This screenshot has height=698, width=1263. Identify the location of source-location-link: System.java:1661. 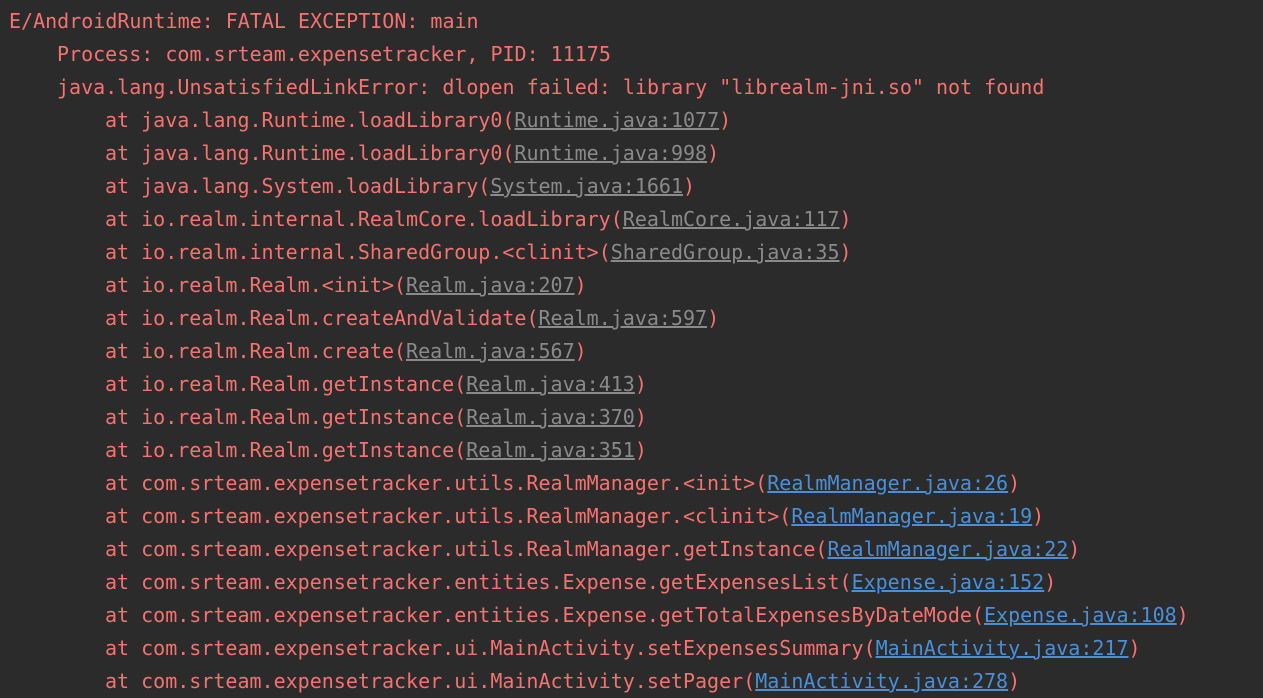
(586, 186).